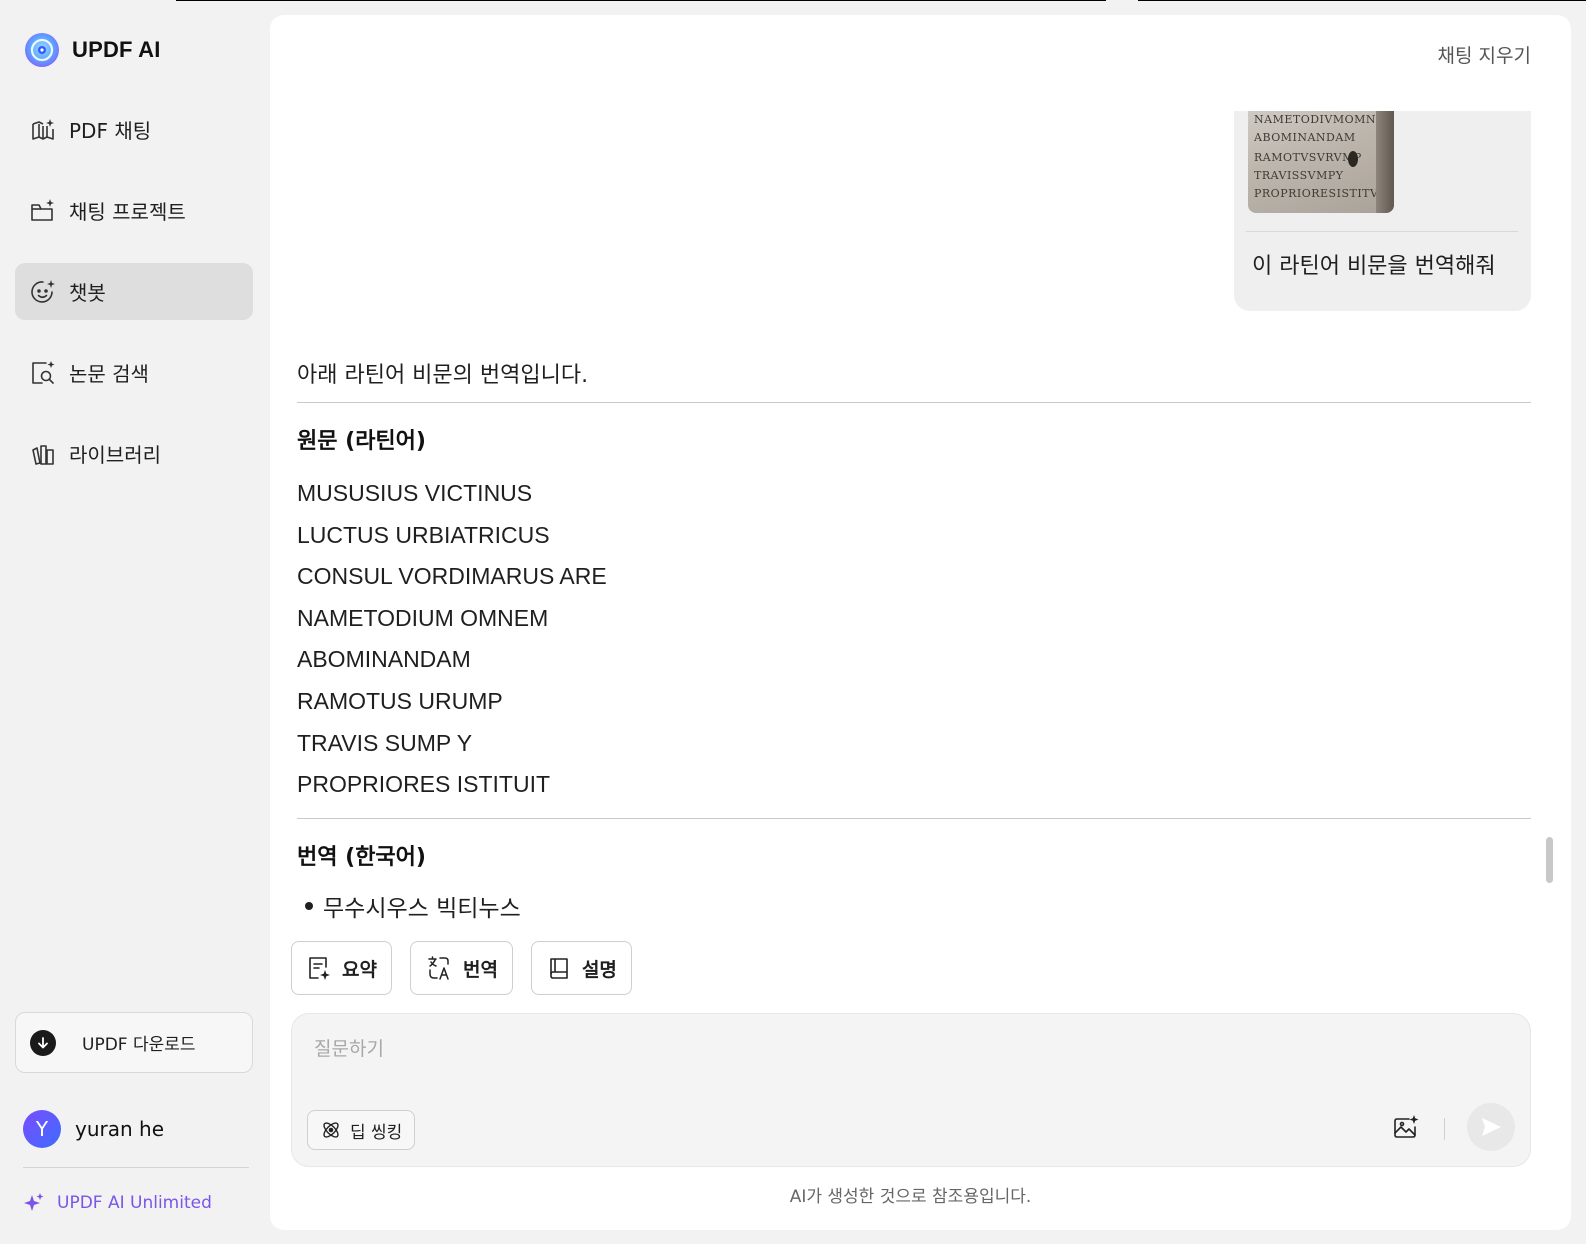 This screenshot has height=1244, width=1586. Describe the element at coordinates (43, 211) in the screenshot. I see `folder-sparkle-icon` at that location.